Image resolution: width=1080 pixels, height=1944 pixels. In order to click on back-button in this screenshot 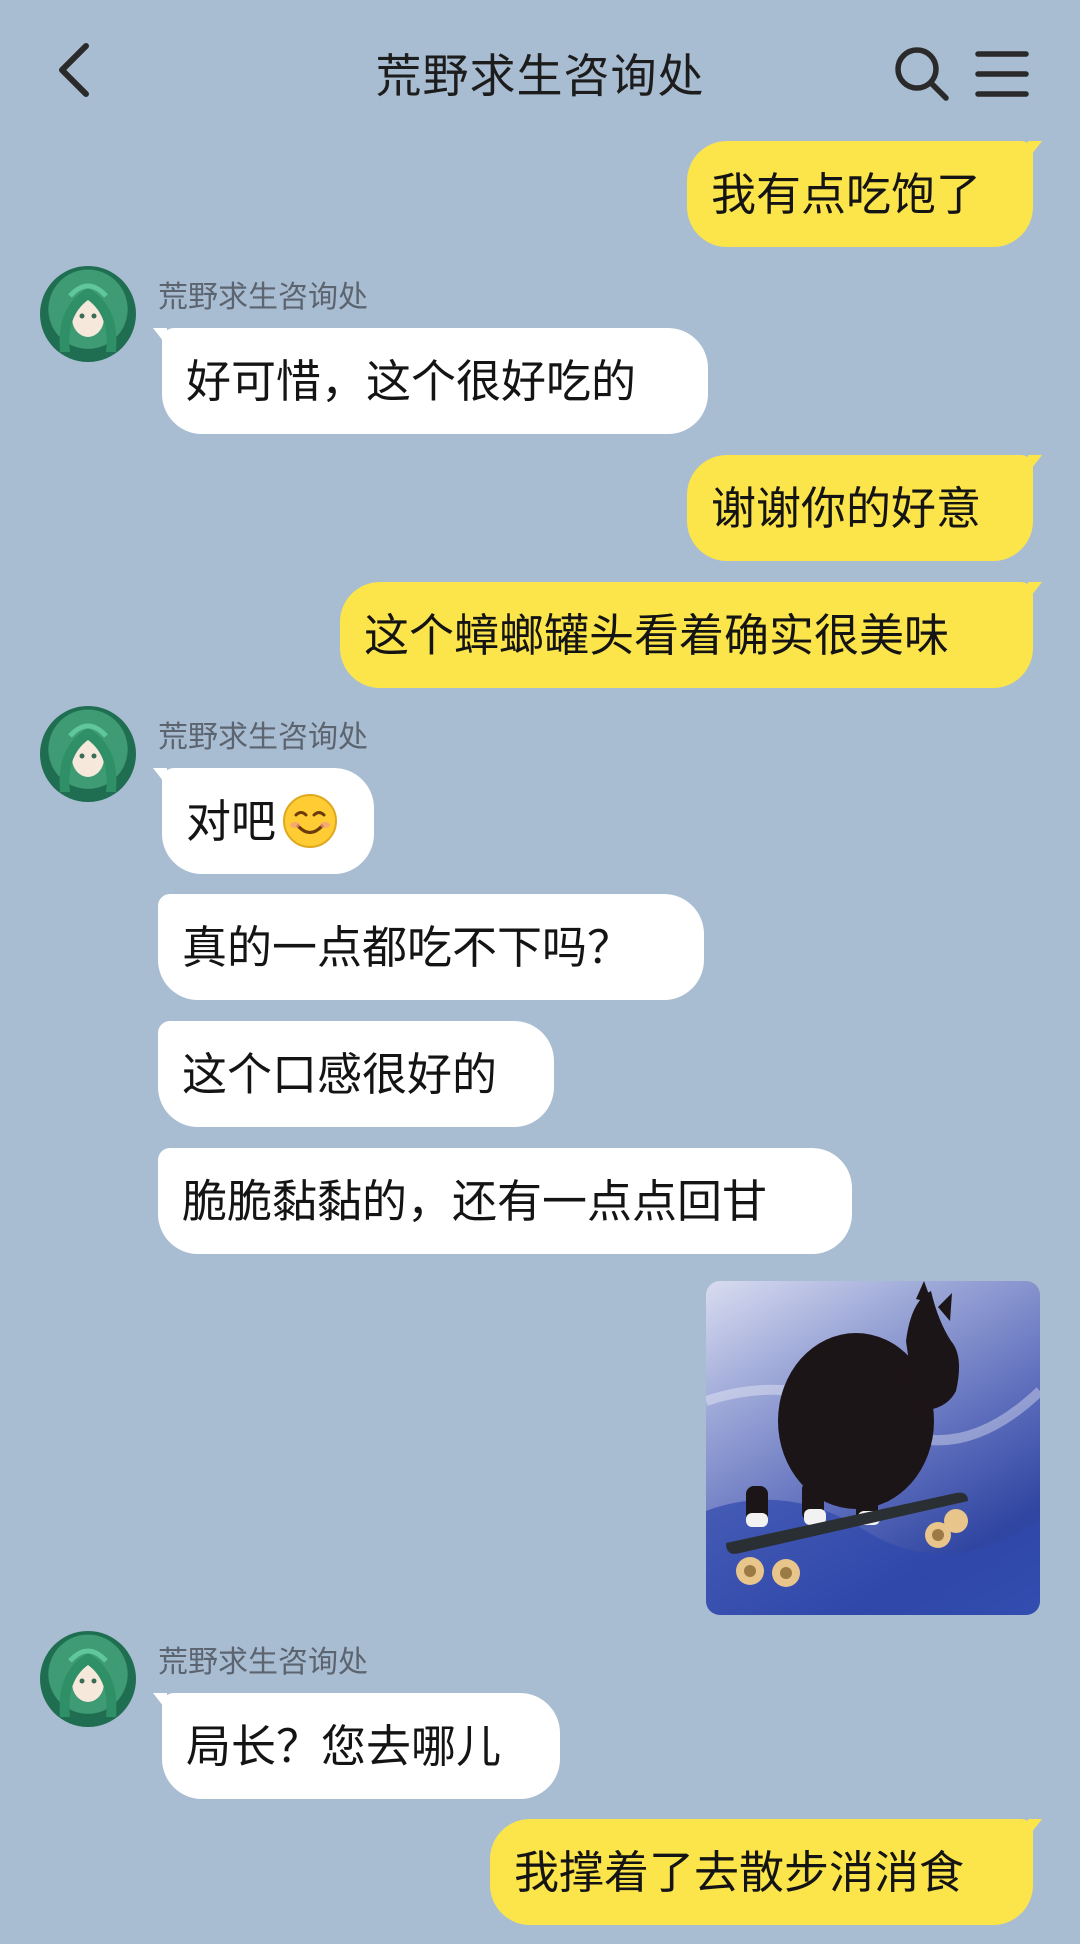, I will do `click(75, 70)`.